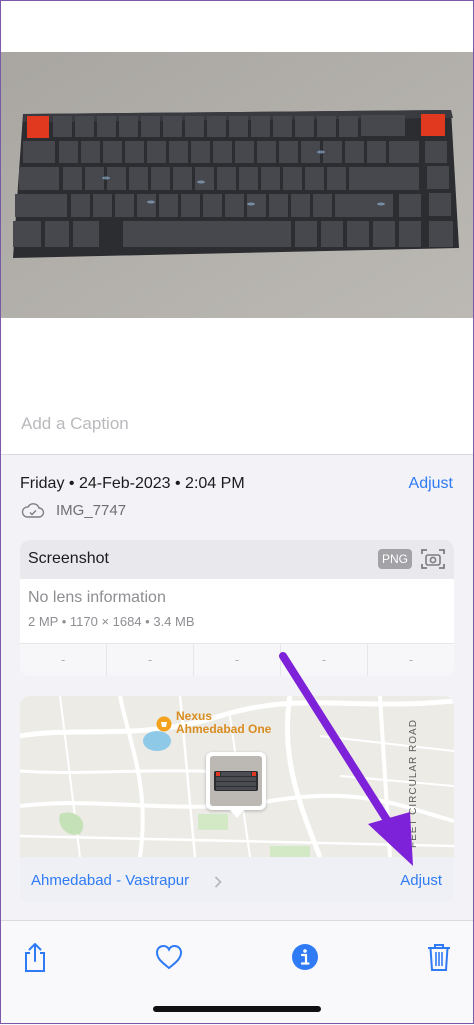 The height and width of the screenshot is (1025, 474). I want to click on trash-icon, so click(439, 957).